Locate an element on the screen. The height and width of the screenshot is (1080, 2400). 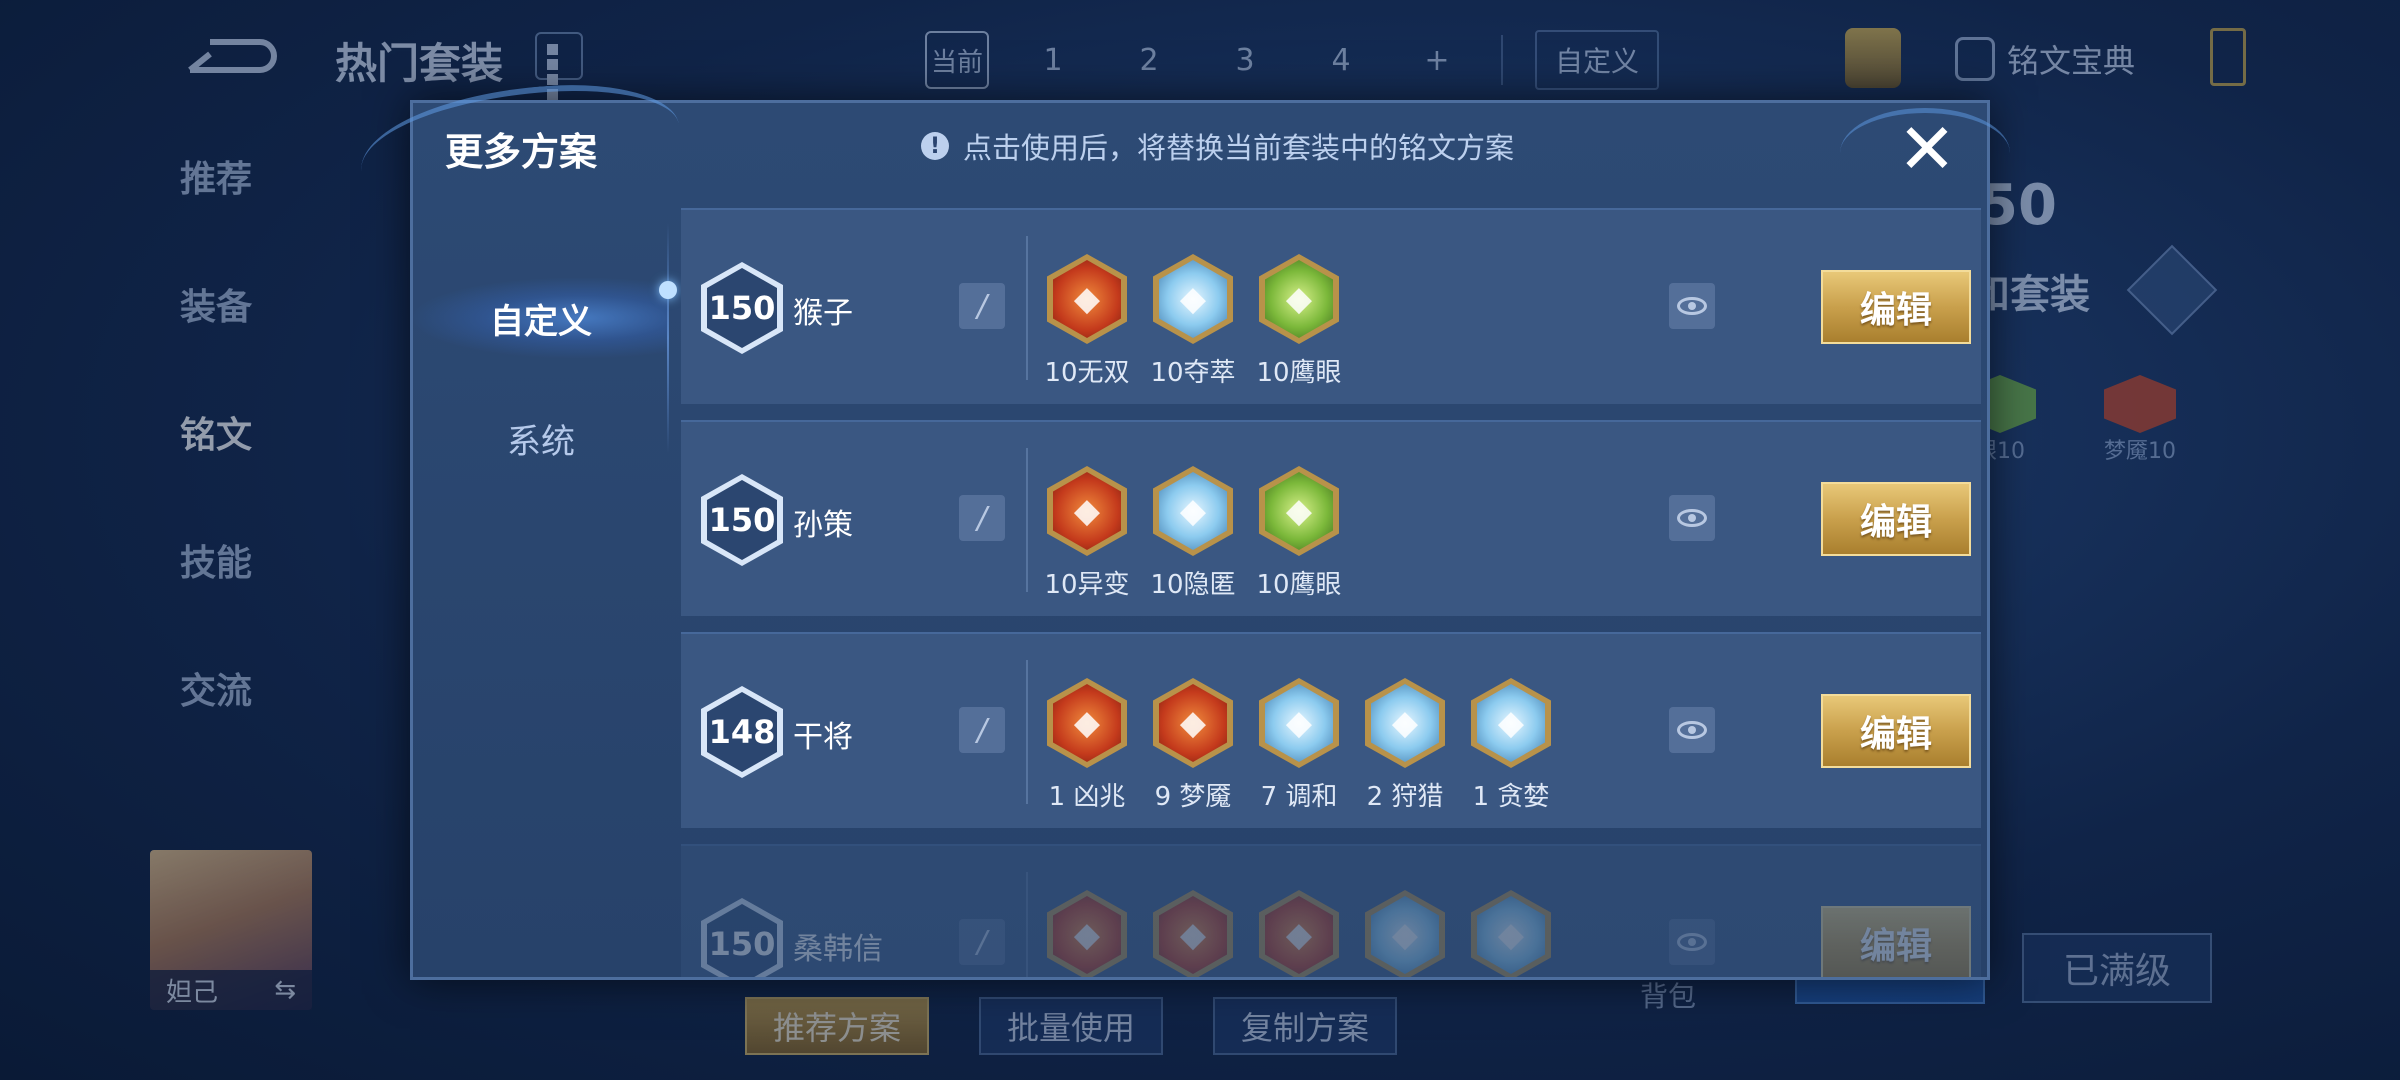
page-title: 热门套装 is located at coordinates (419, 63).